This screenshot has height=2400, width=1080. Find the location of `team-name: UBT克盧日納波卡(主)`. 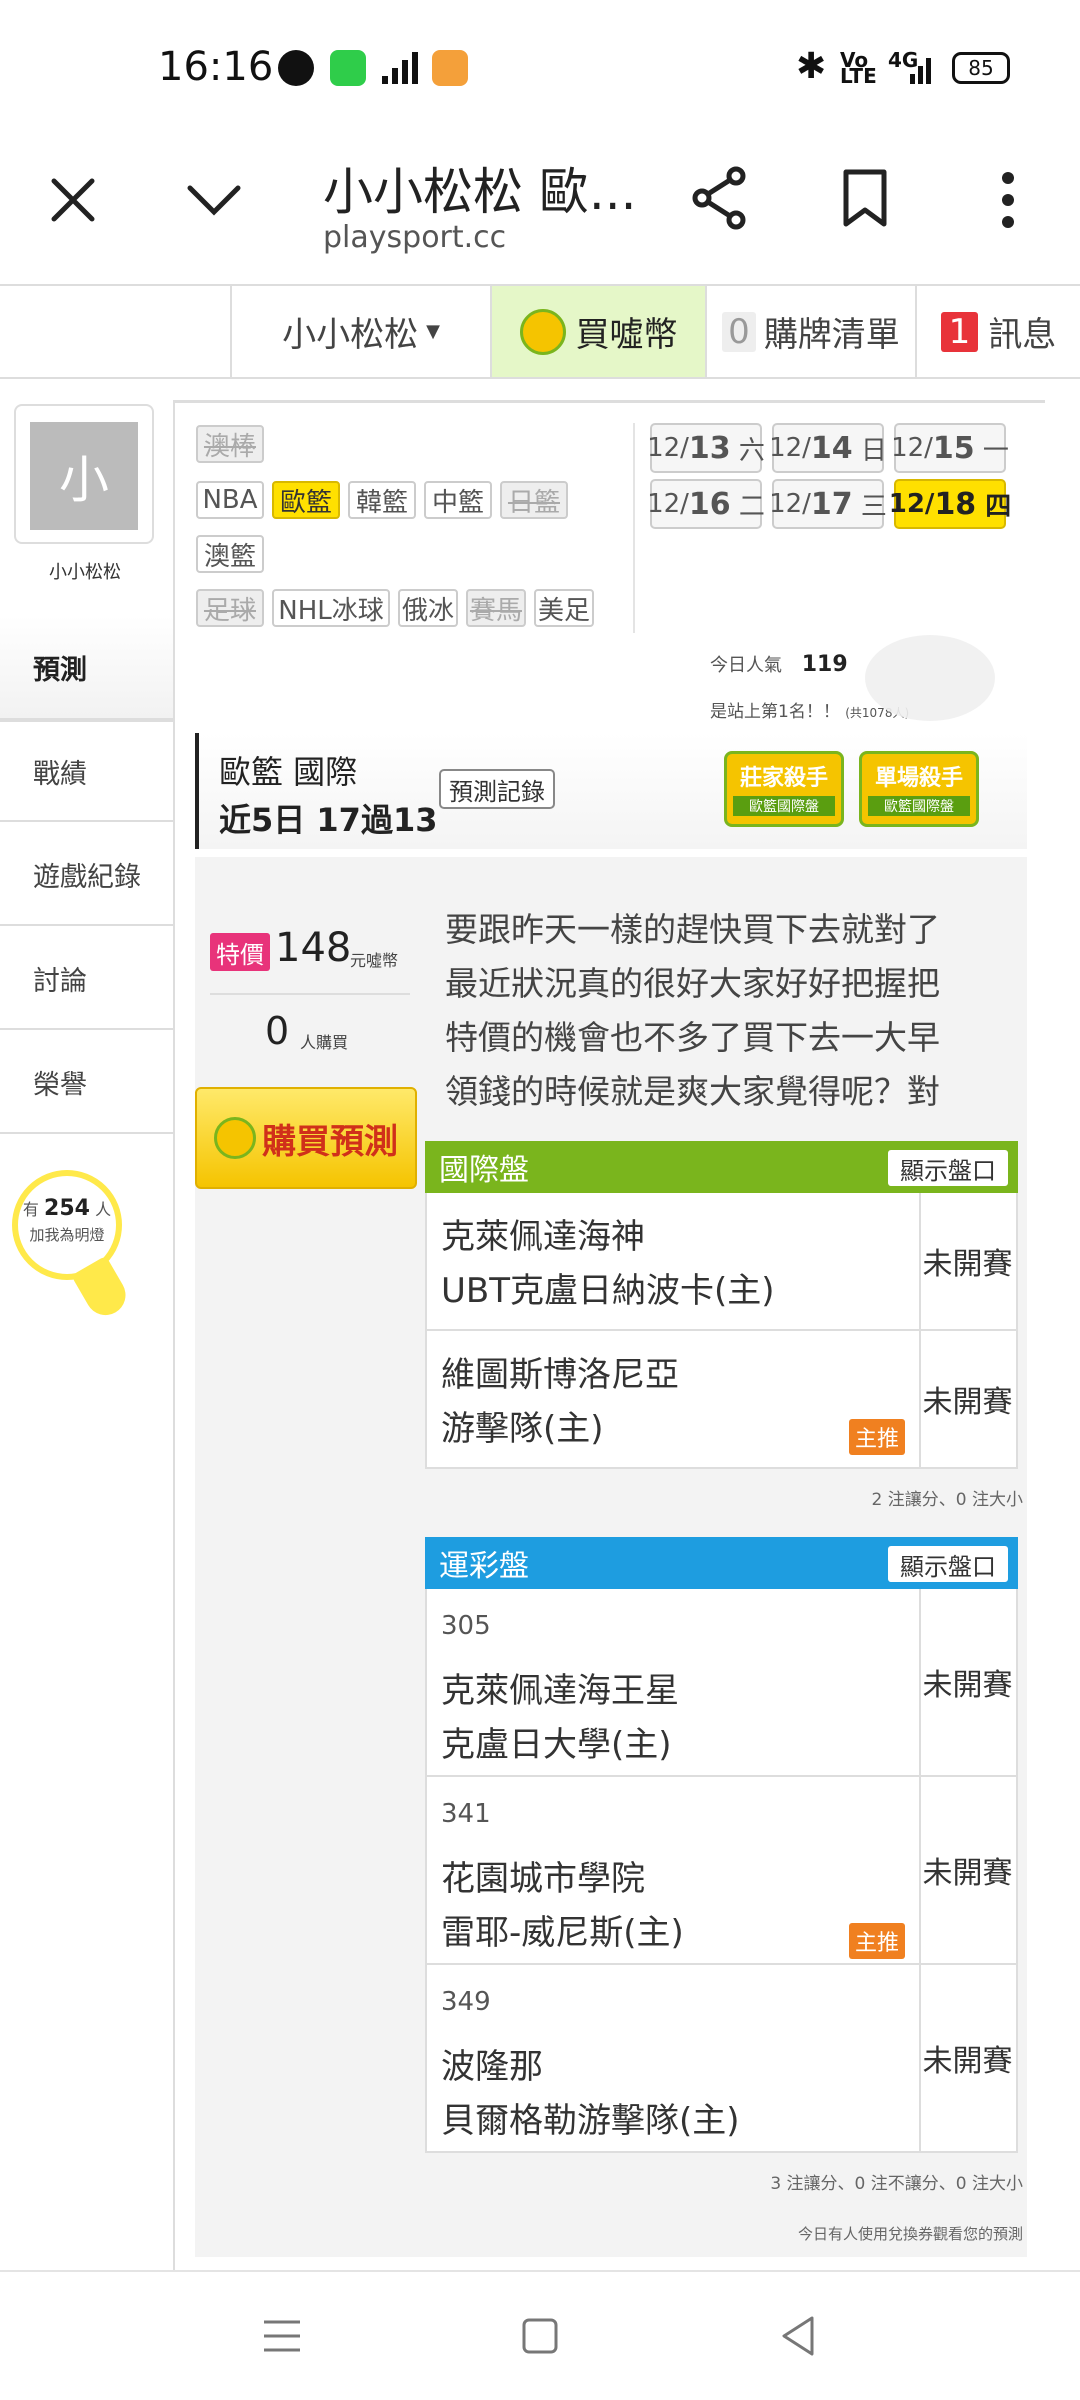

team-name: UBT克盧日納波卡(主) is located at coordinates (608, 1291).